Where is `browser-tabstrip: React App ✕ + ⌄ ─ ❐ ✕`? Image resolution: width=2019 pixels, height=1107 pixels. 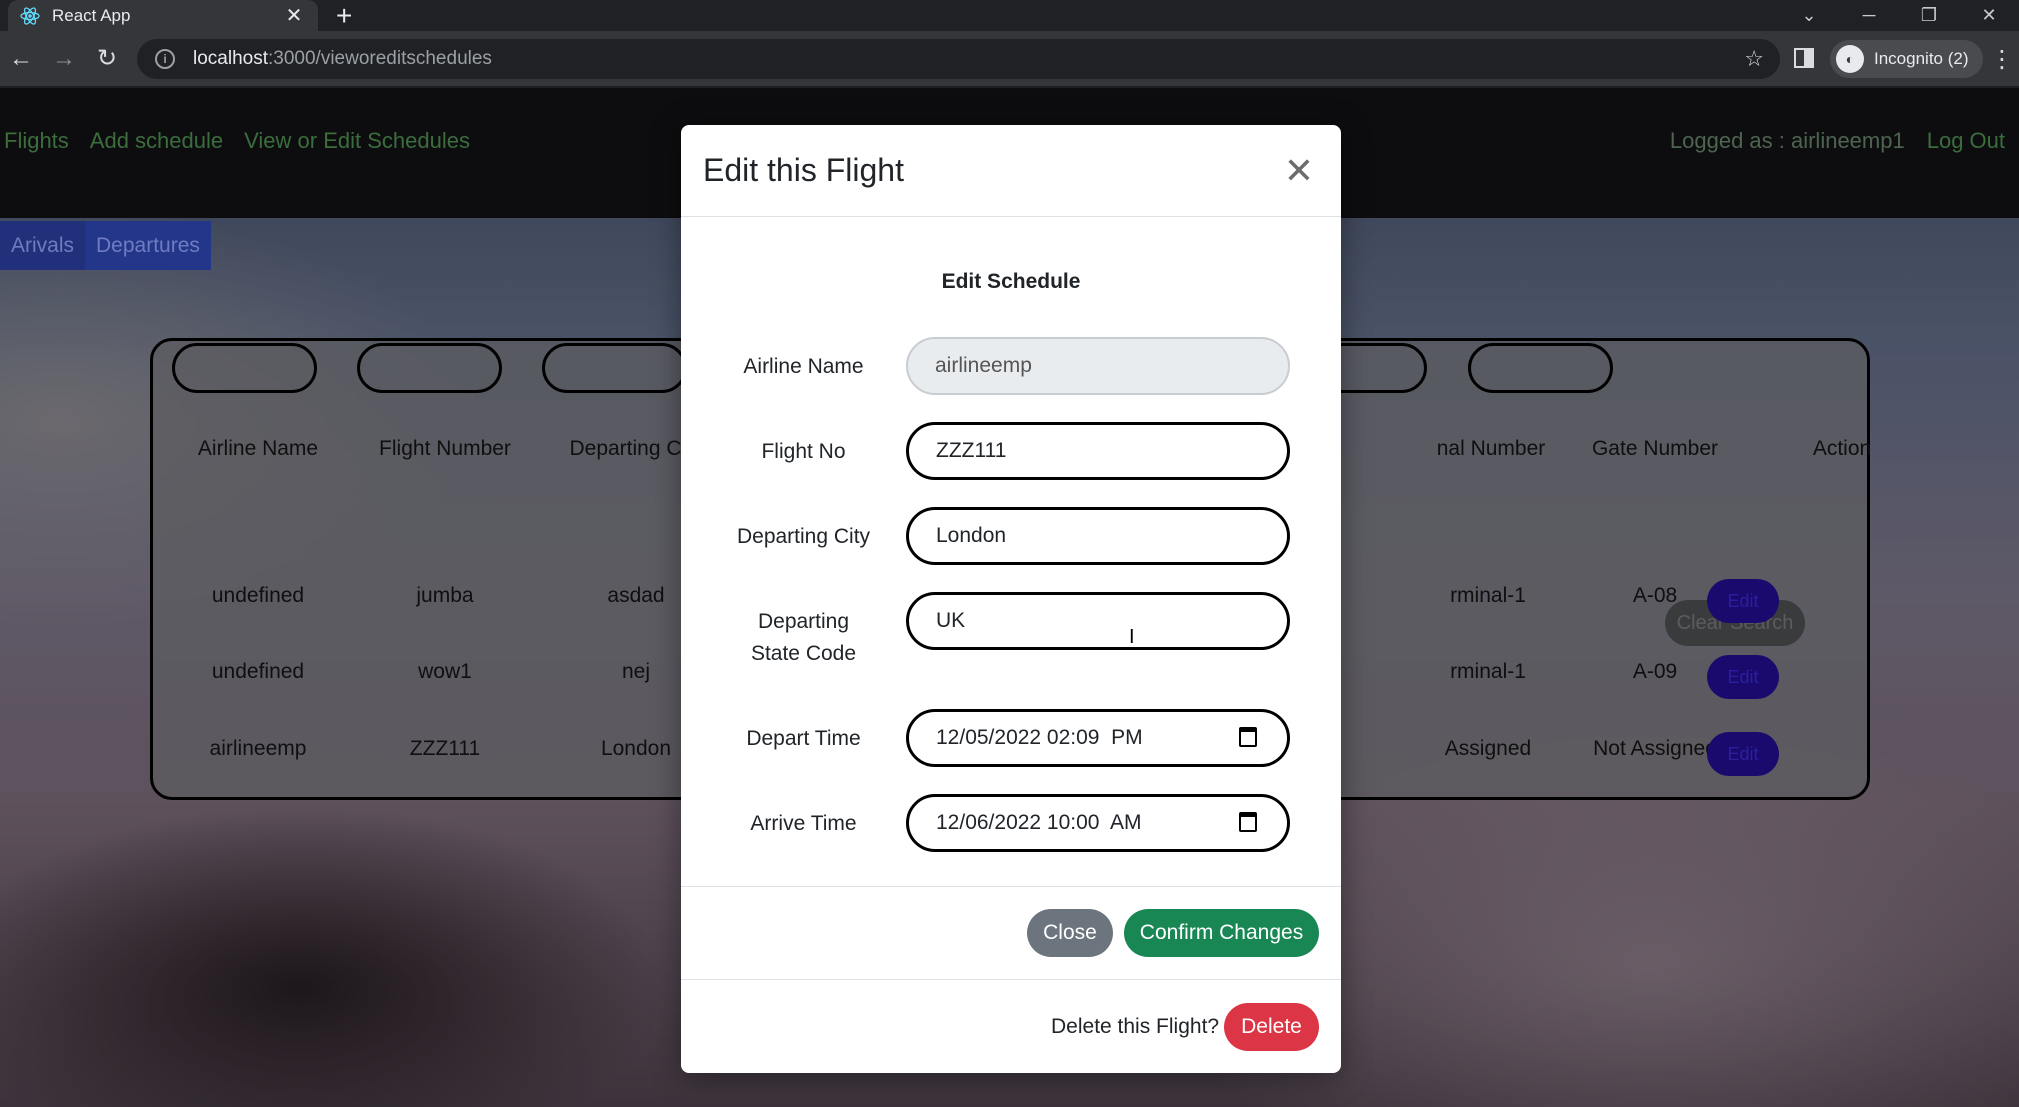
browser-tabstrip: React App ✕ + ⌄ ─ ❐ ✕ is located at coordinates (1009, 15).